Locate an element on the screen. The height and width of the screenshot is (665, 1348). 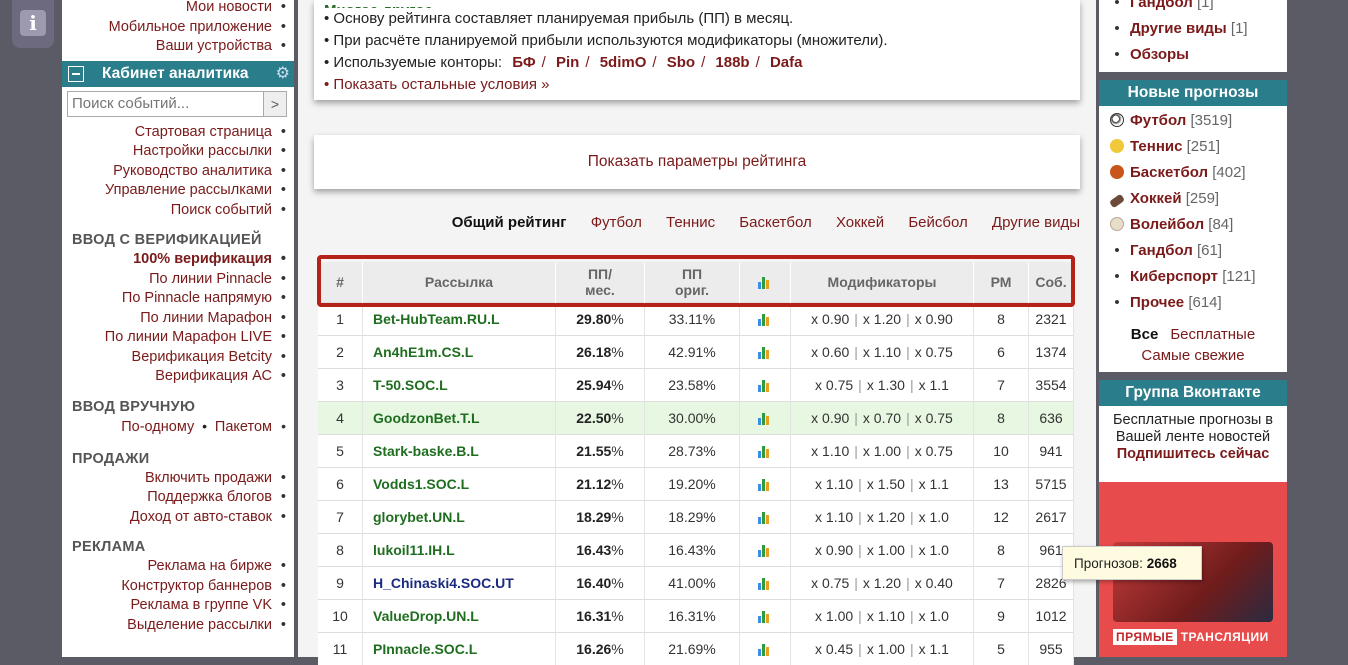
row-events: 5715 is located at coordinates (1051, 484).